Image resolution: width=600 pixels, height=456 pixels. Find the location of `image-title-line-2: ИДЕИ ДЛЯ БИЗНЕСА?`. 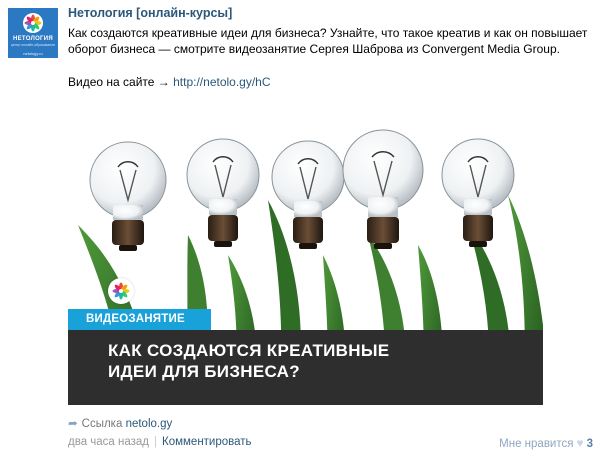

image-title-line-2: ИДЕИ ДЛЯ БИЗНЕСА? is located at coordinates (204, 371).